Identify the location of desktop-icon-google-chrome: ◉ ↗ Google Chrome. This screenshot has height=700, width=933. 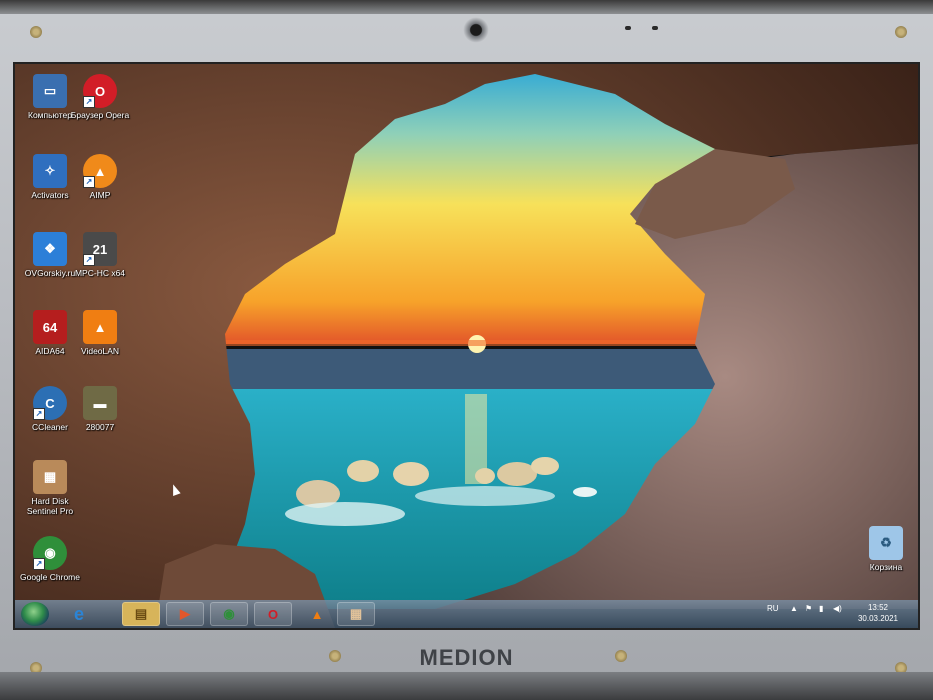
(50, 559).